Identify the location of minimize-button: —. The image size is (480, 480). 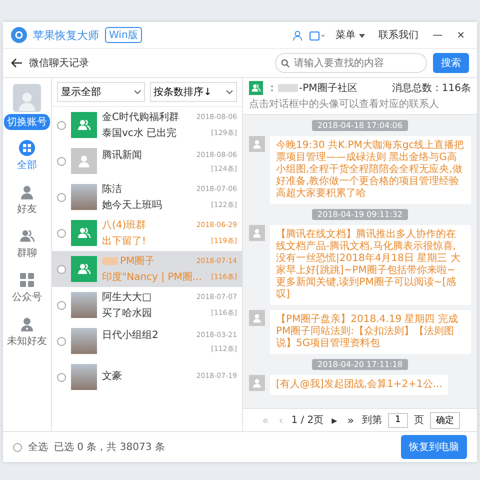
(437, 35).